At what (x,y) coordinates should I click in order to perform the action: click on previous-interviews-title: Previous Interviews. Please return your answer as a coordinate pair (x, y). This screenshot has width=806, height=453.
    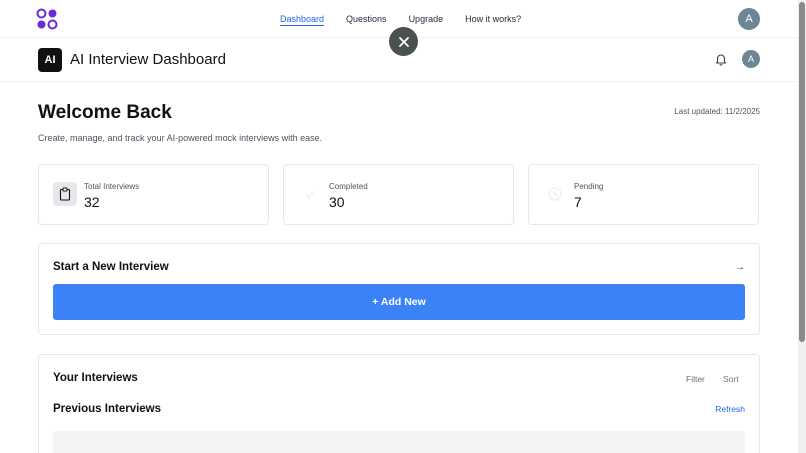
    Looking at the image, I should click on (107, 409).